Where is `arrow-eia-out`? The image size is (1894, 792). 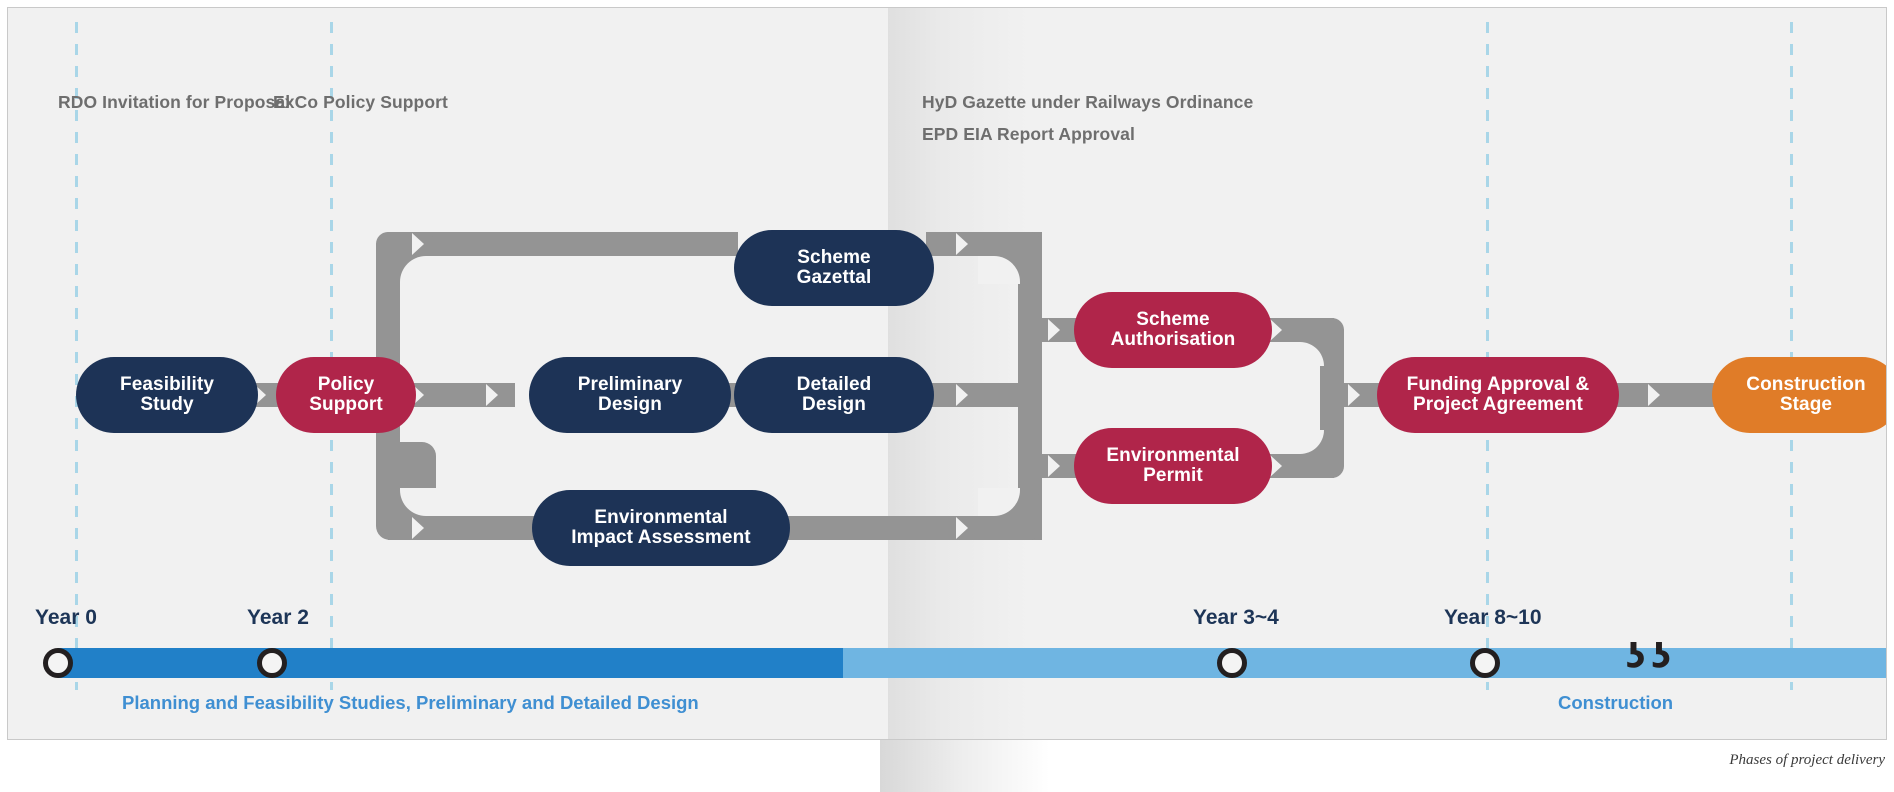
arrow-eia-out is located at coordinates (962, 528).